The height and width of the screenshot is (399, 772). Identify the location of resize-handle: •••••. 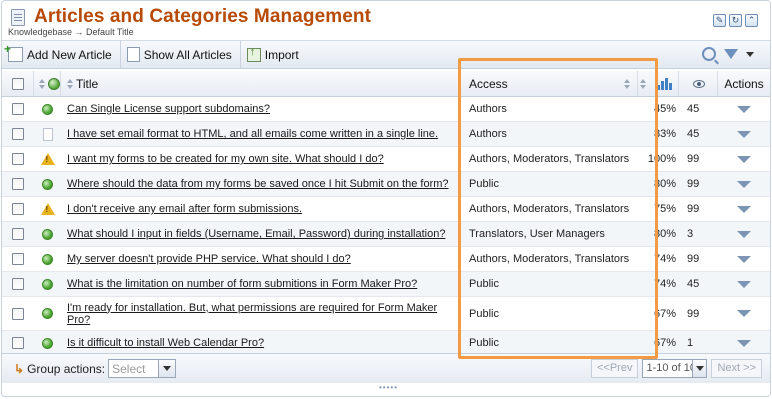
(388, 387).